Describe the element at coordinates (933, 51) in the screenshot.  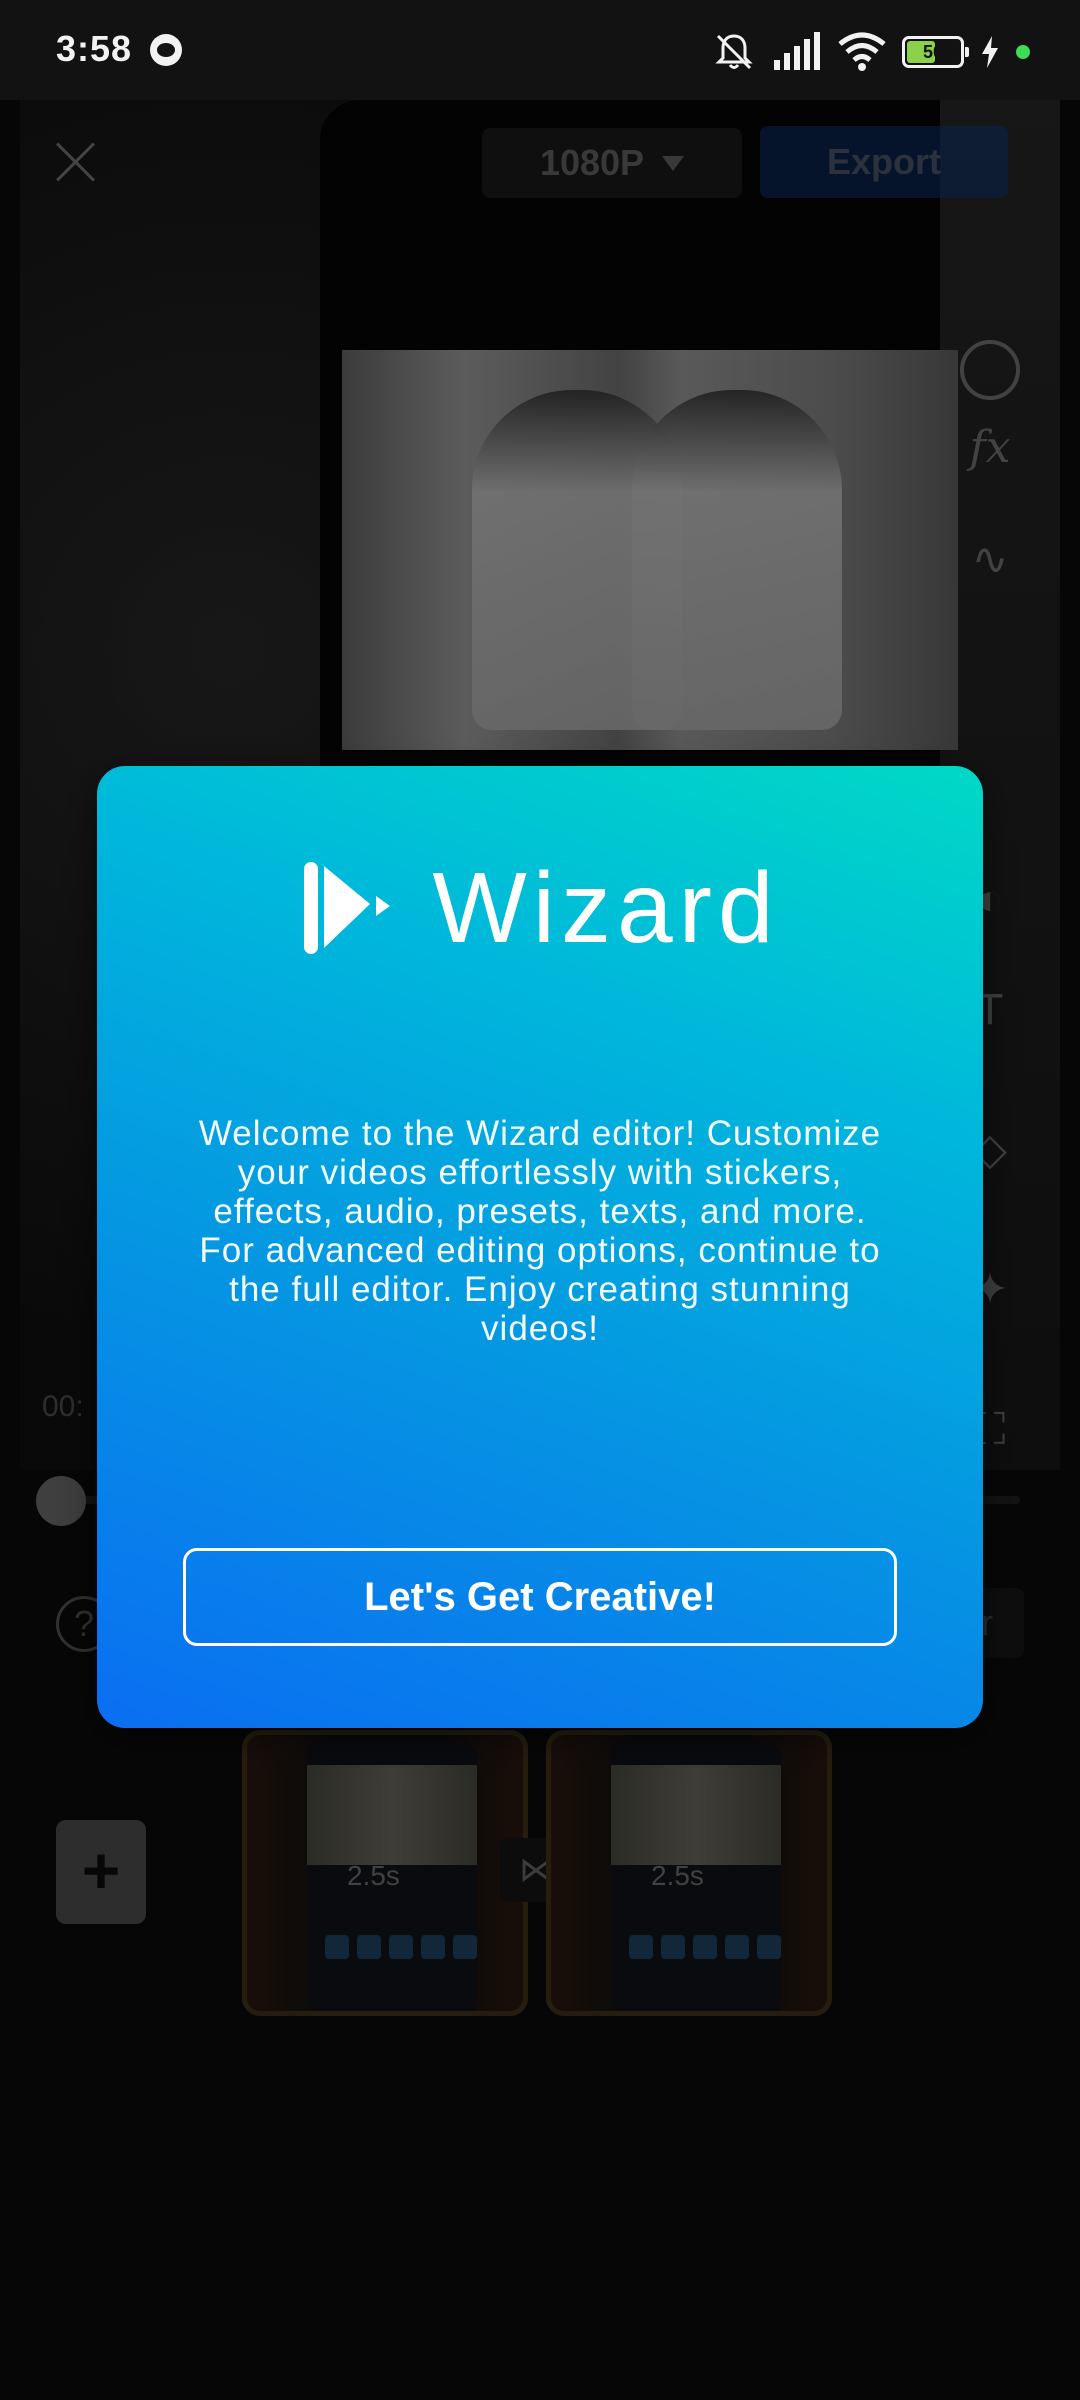
I see `battery-level: 50` at that location.